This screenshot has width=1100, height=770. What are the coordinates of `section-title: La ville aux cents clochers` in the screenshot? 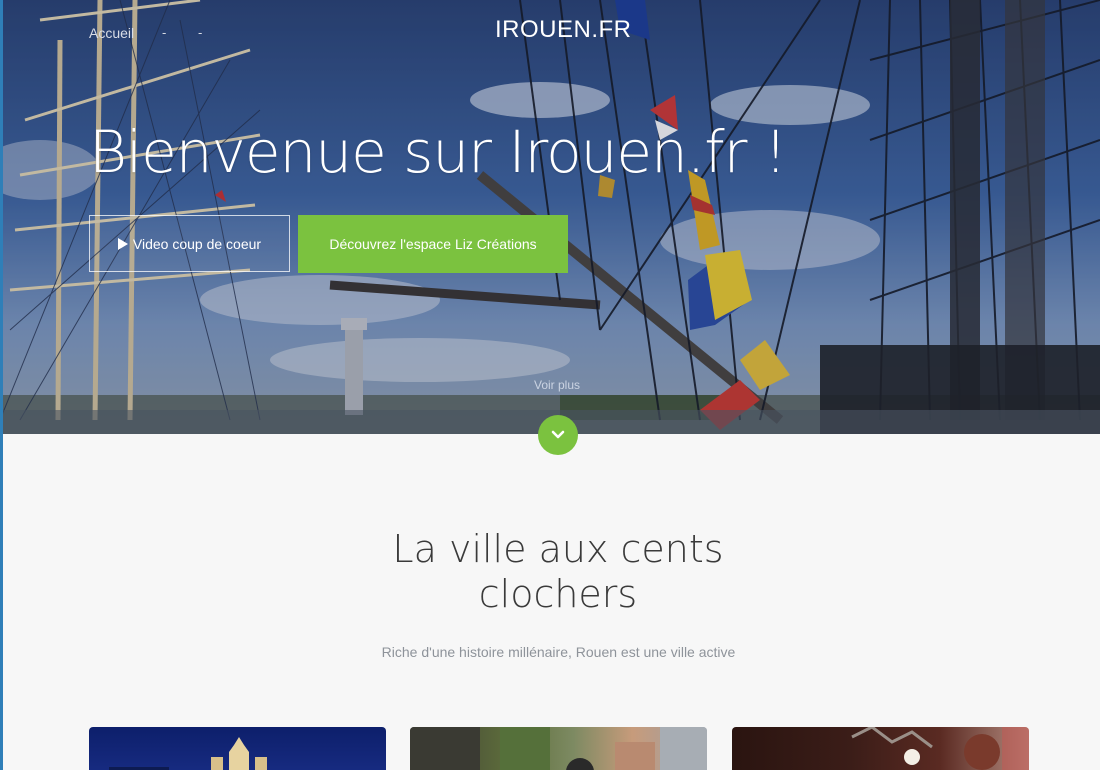 It's located at (558, 571).